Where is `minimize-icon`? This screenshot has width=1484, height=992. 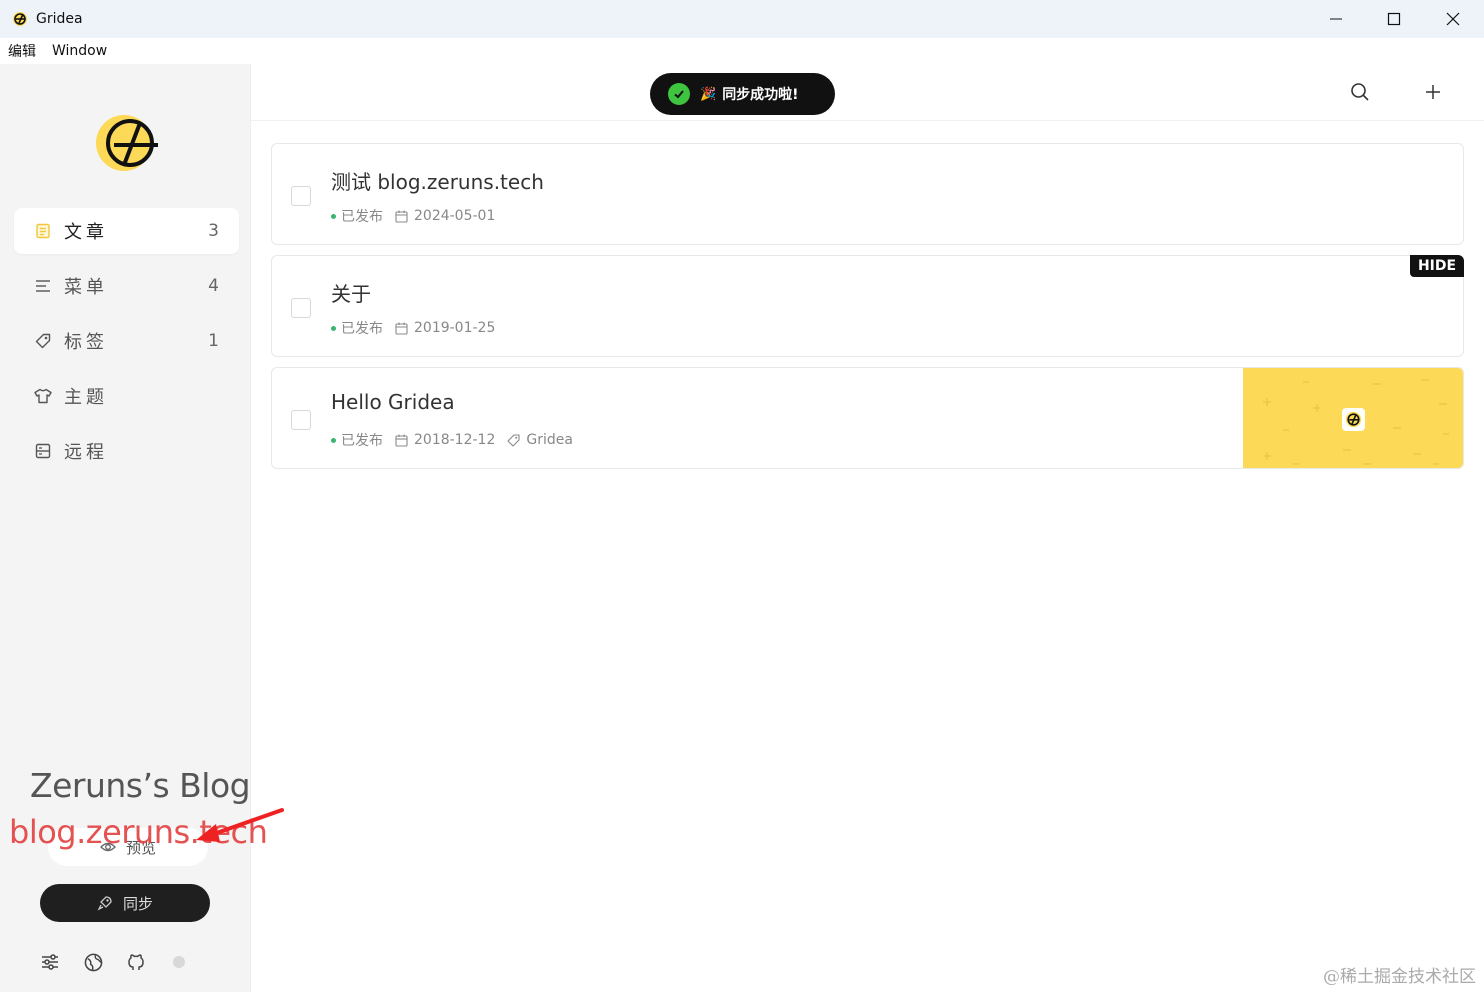
minimize-icon is located at coordinates (1336, 19).